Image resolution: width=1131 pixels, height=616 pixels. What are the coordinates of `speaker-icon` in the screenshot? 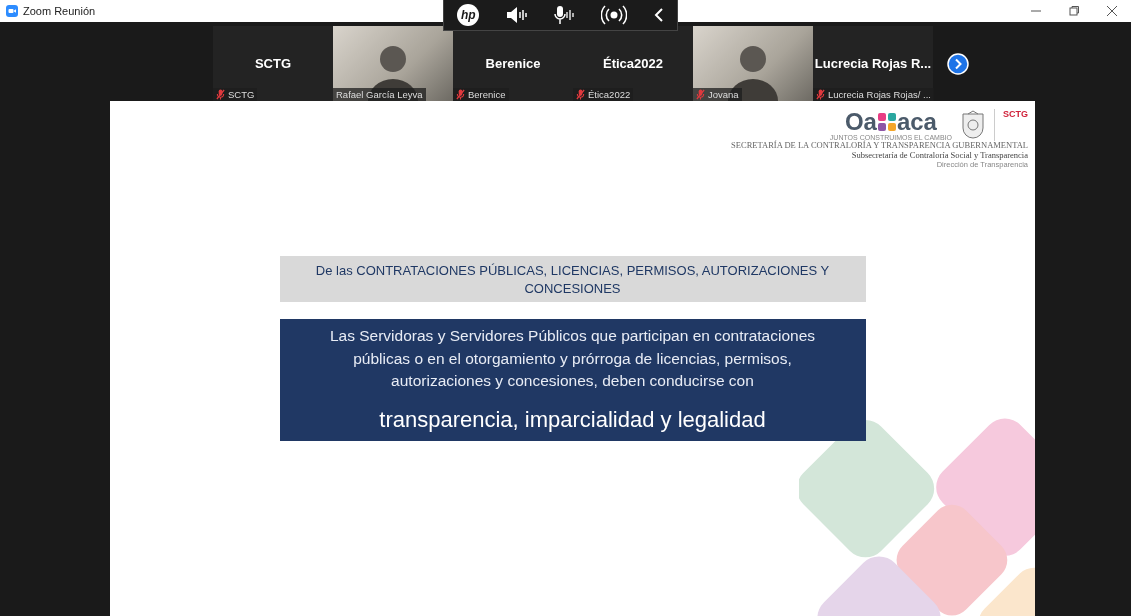 It's located at (516, 15).